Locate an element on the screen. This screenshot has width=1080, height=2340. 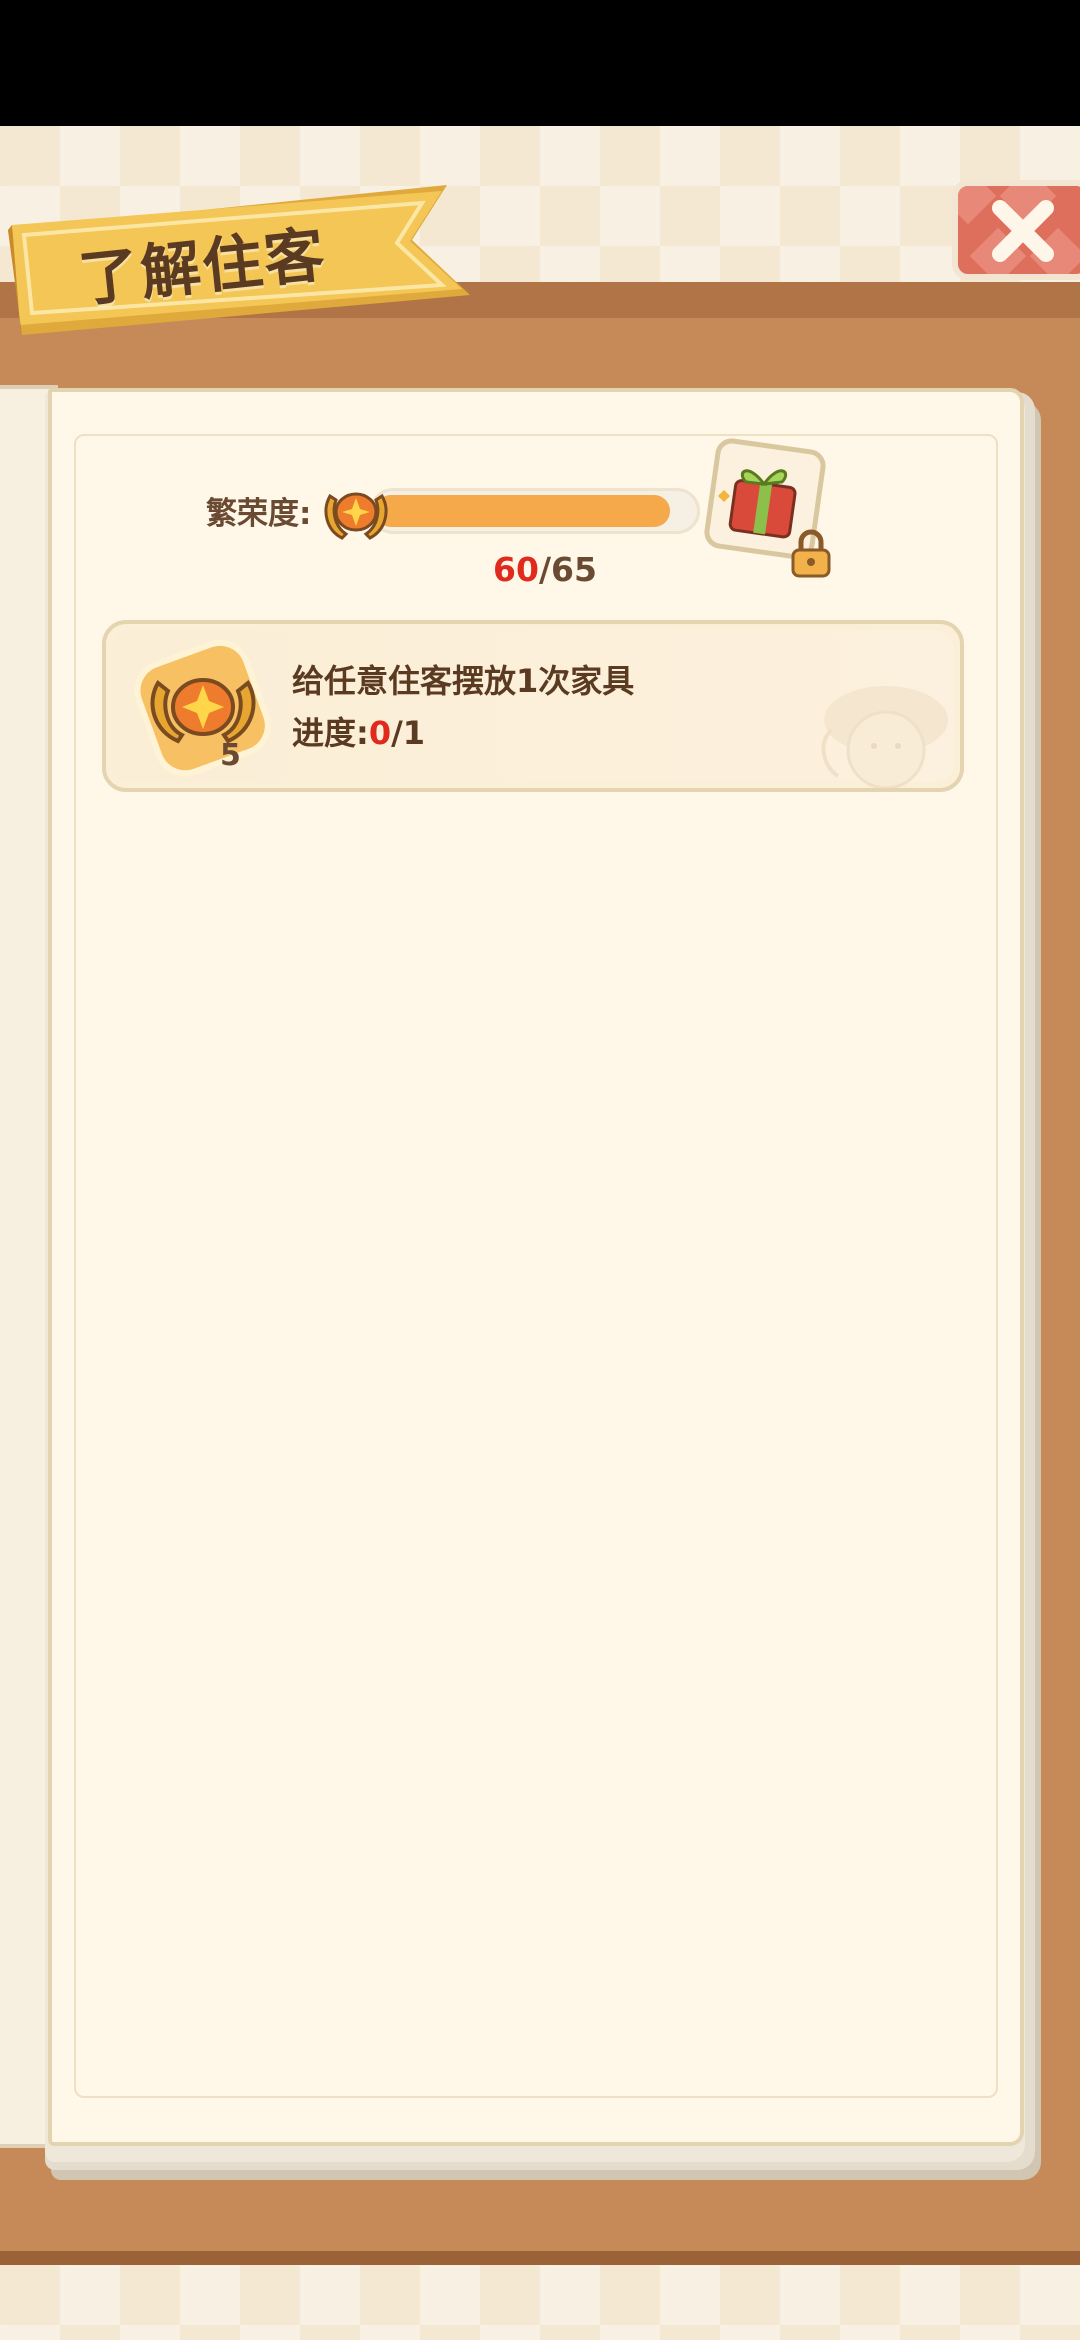
prosperity-progress-text: 60/65 is located at coordinates (545, 573).